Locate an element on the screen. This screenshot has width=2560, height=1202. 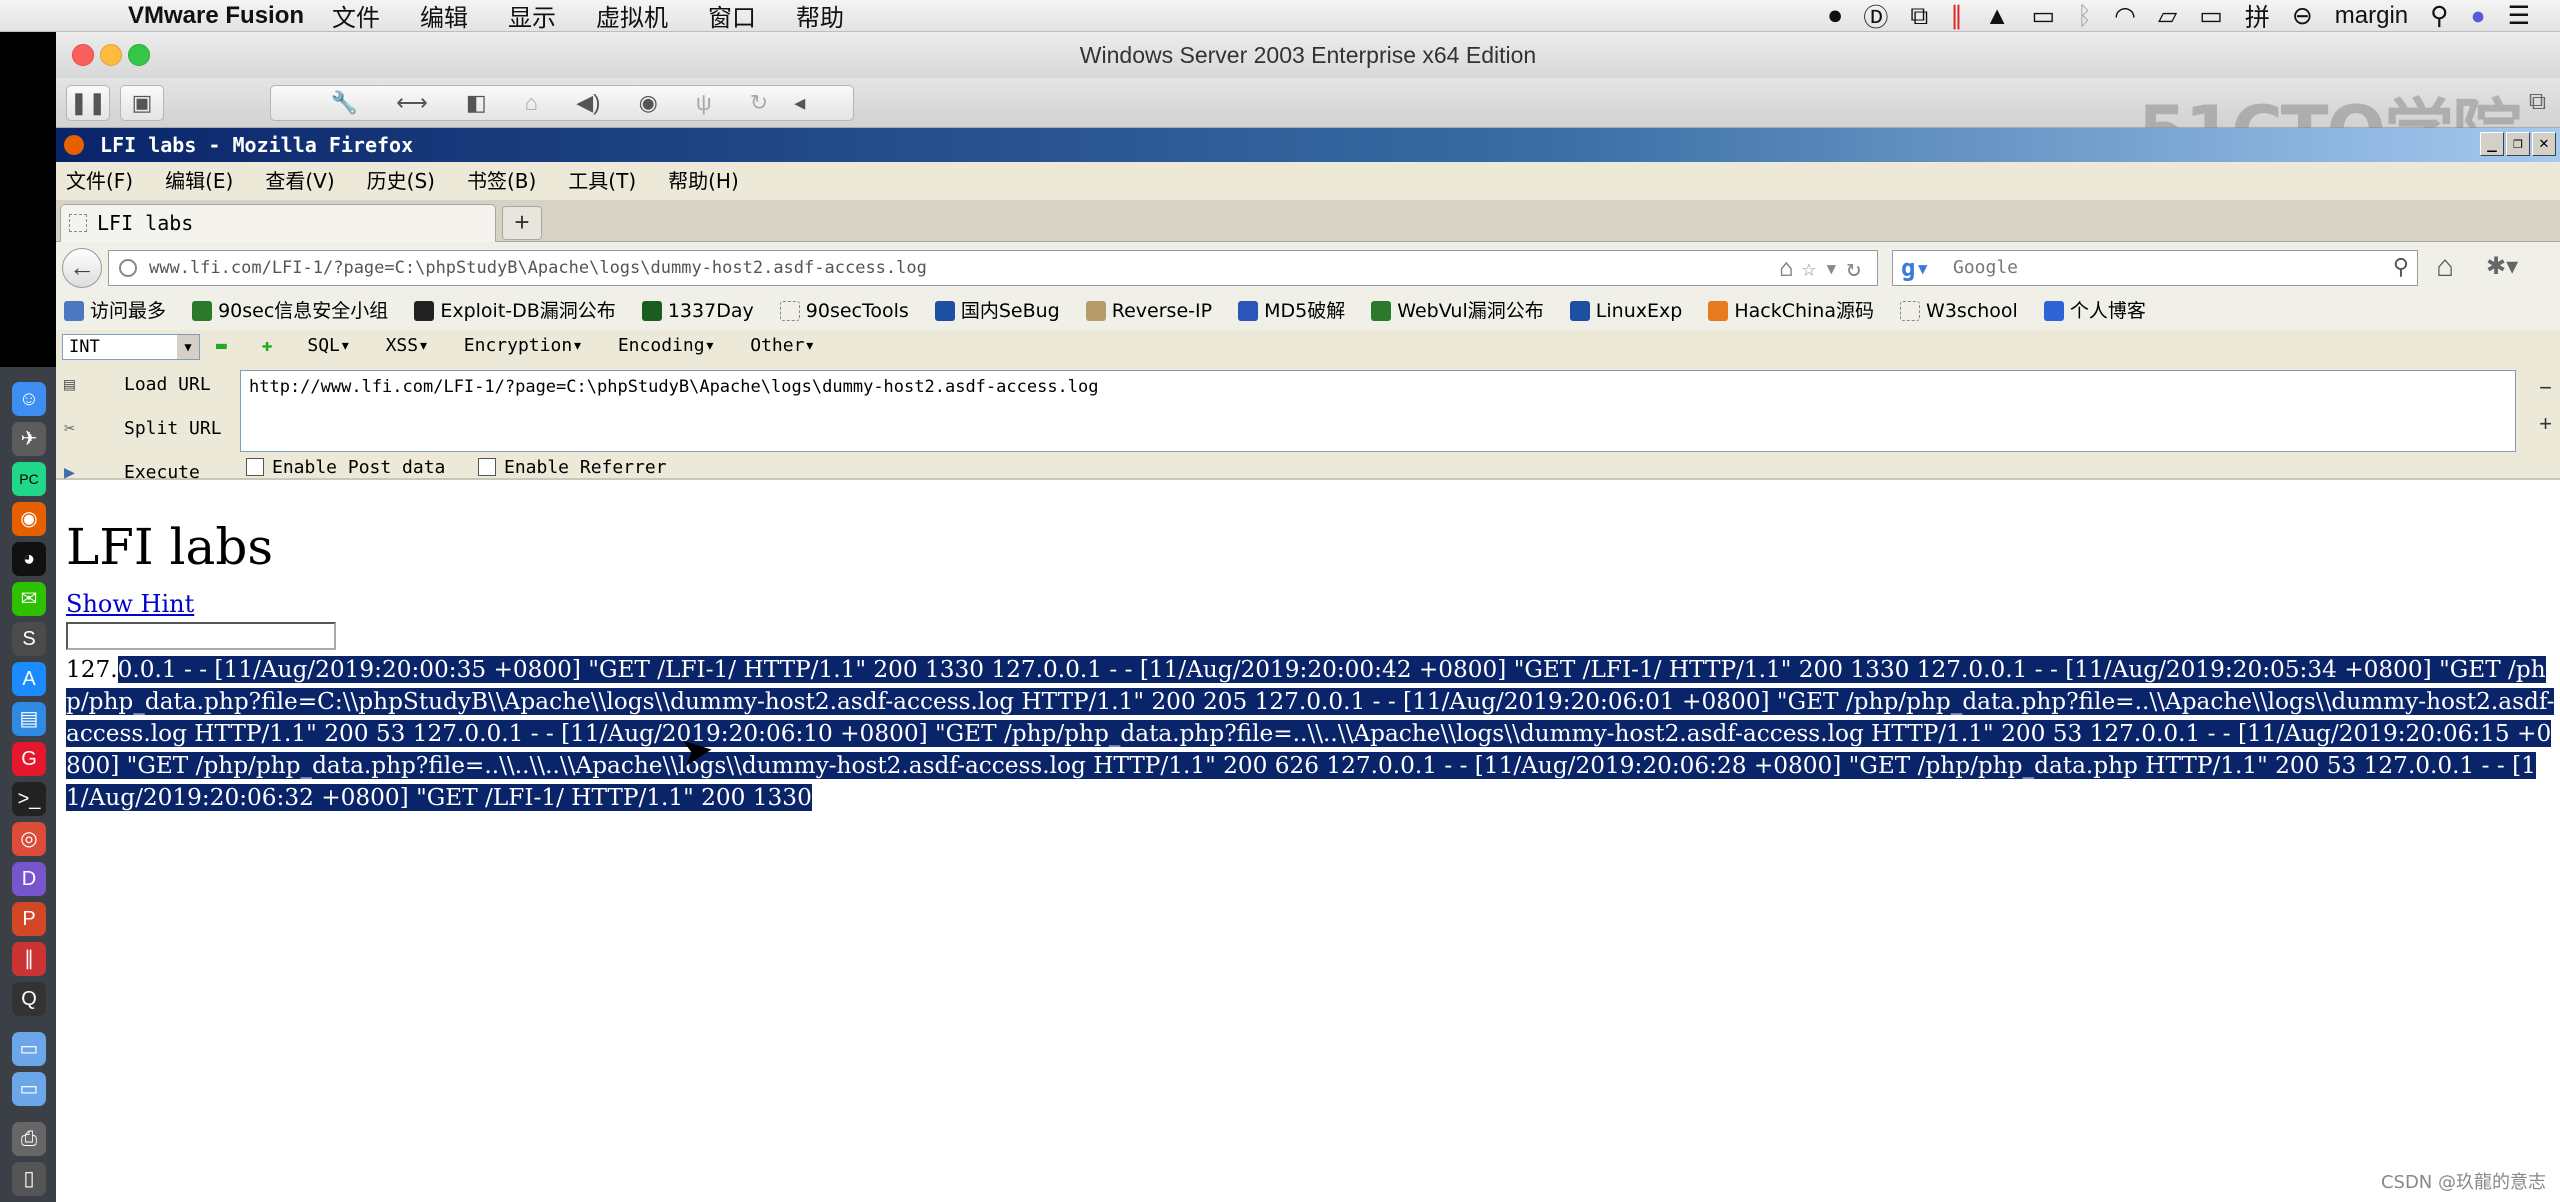
firefox-dock-icon: ◉ is located at coordinates (29, 519).